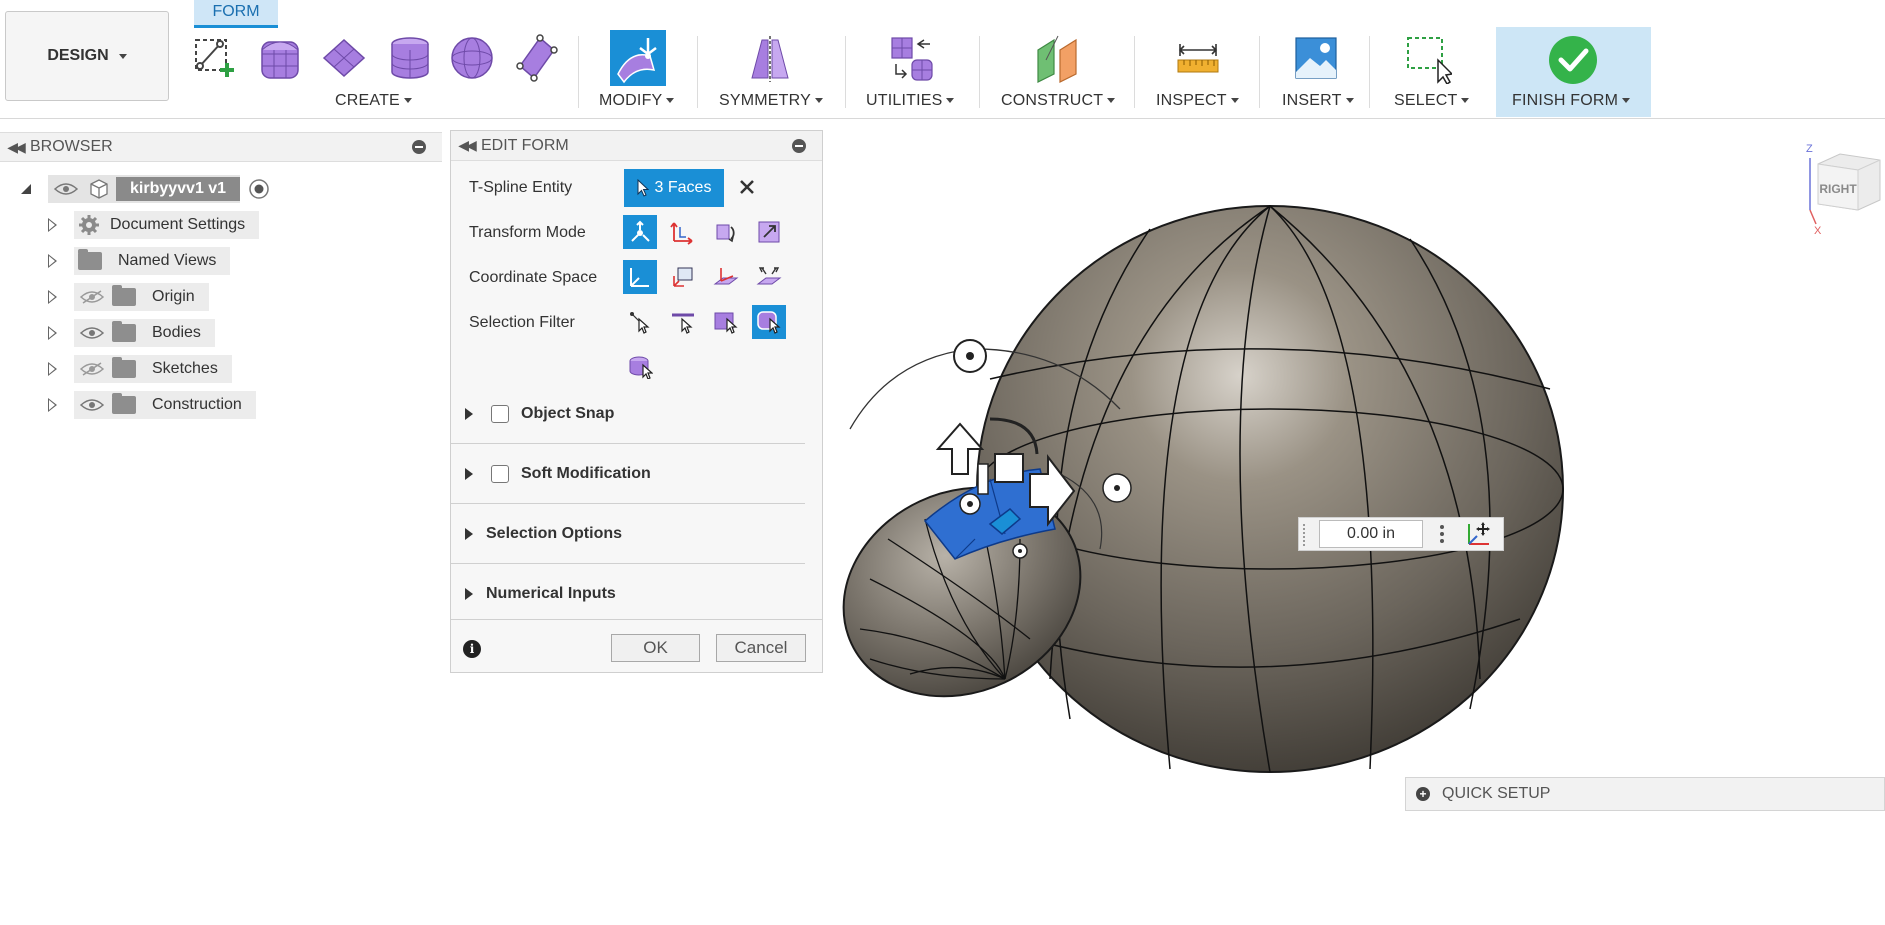  What do you see at coordinates (99, 189) in the screenshot?
I see `component-icon` at bounding box center [99, 189].